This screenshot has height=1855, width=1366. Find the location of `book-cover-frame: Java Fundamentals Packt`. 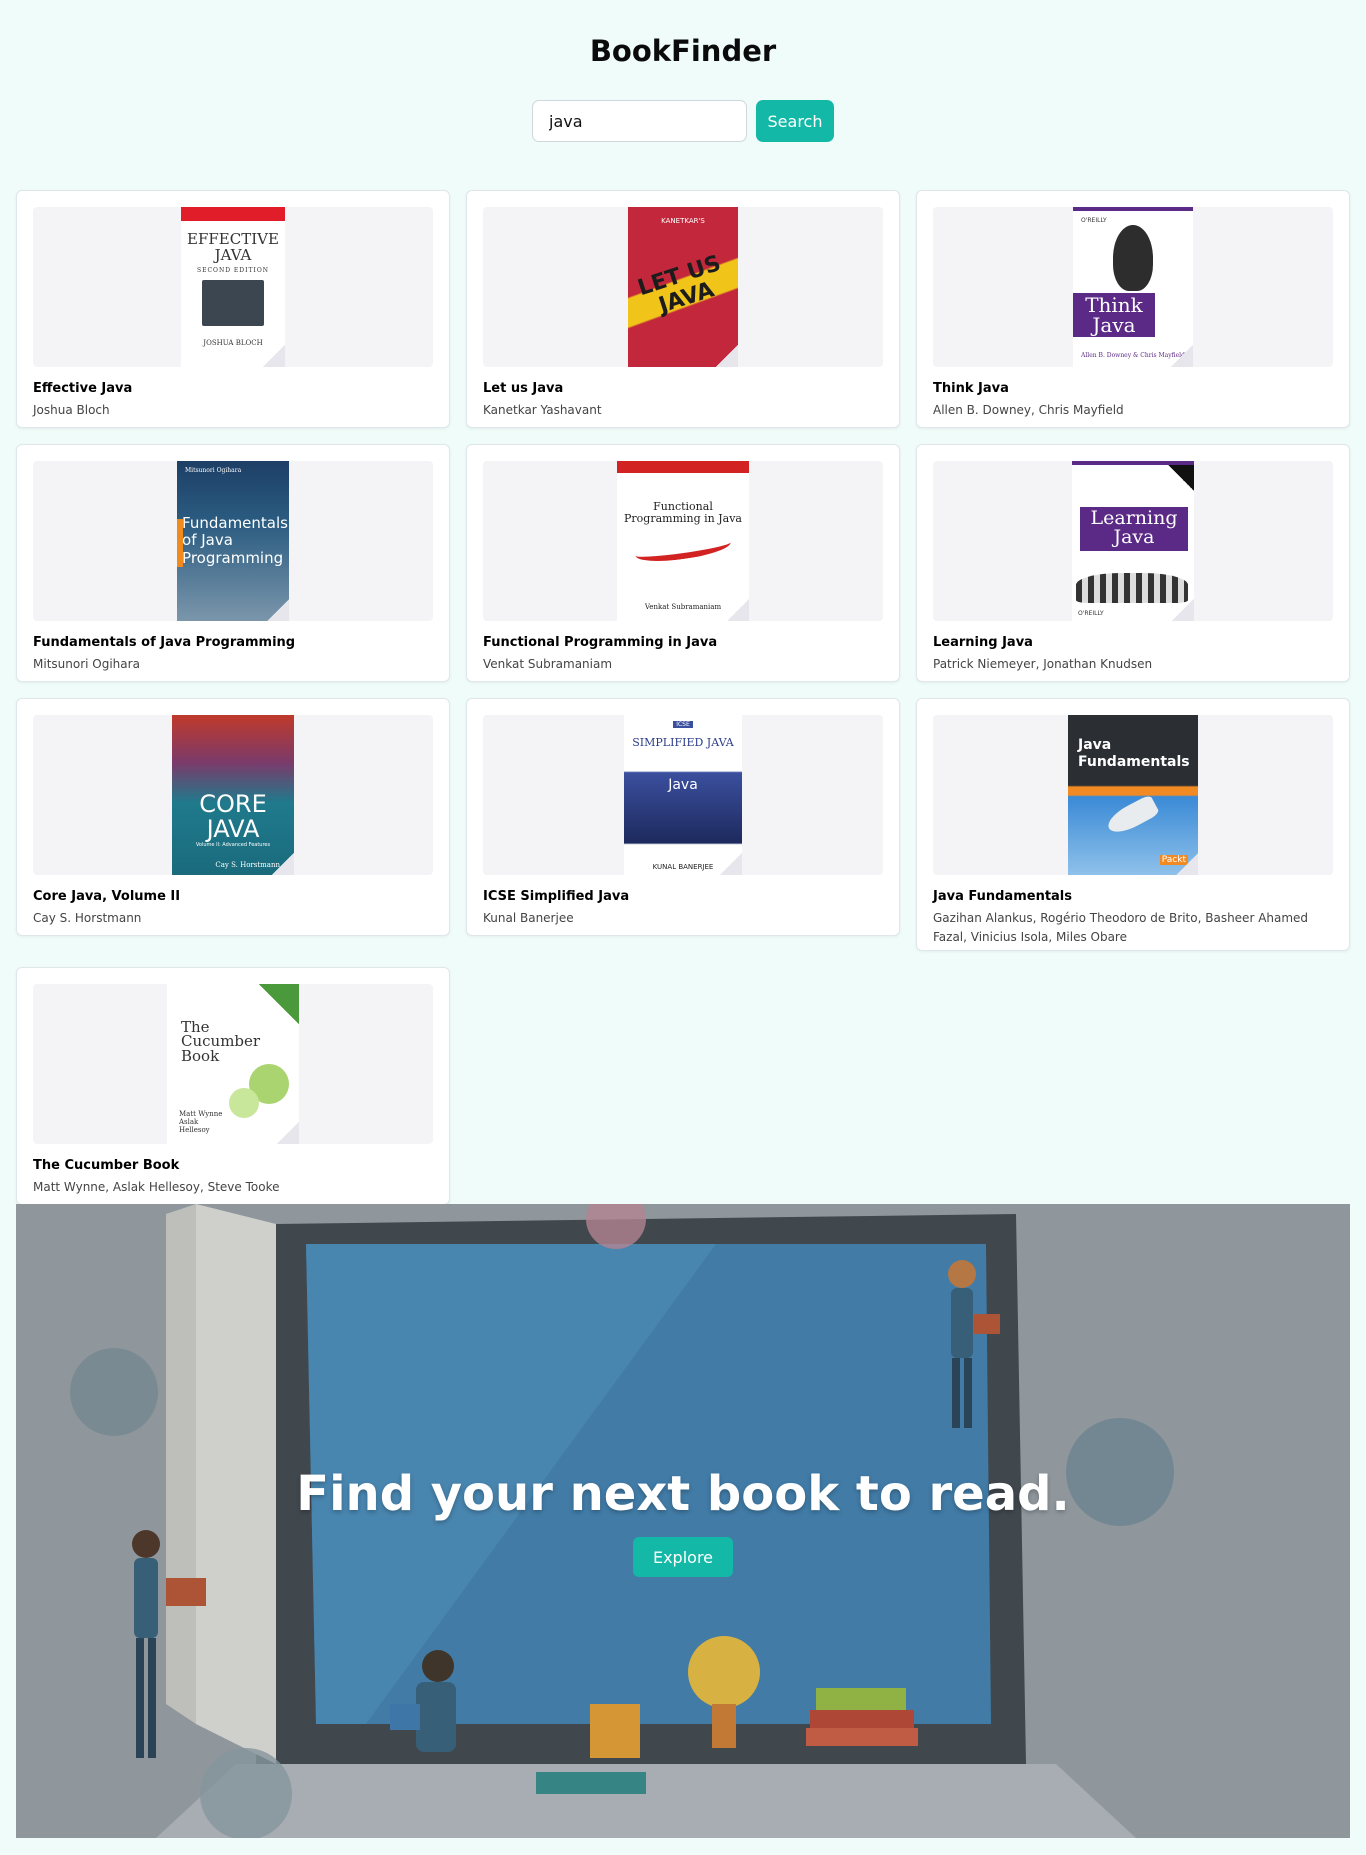

book-cover-frame: Java Fundamentals Packt is located at coordinates (1133, 795).